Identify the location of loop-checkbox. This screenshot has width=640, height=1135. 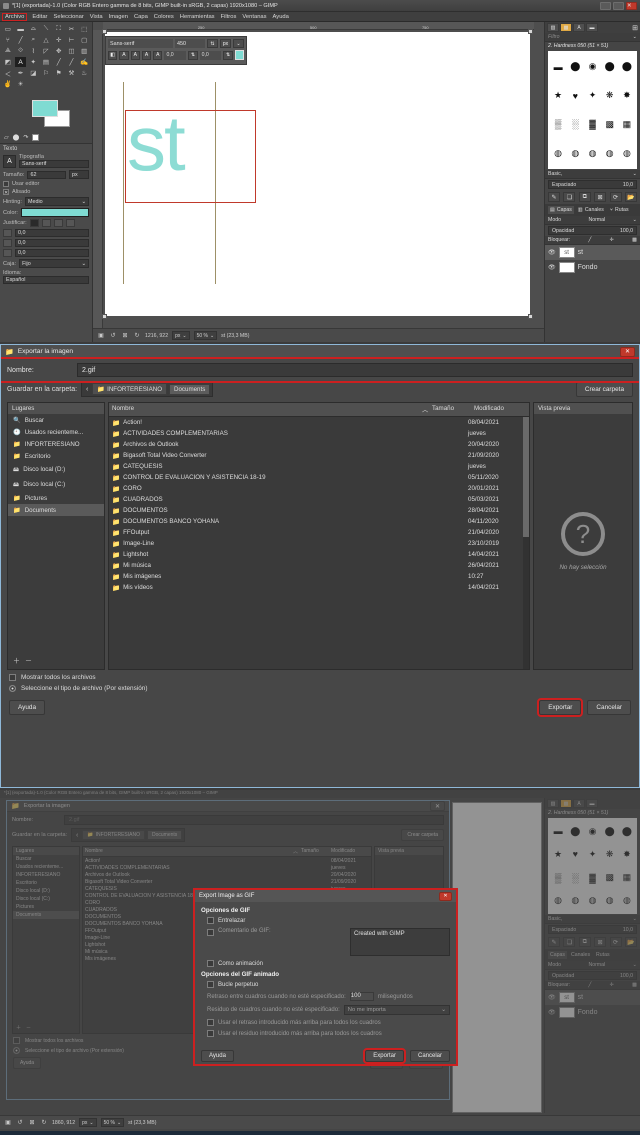
(210, 984).